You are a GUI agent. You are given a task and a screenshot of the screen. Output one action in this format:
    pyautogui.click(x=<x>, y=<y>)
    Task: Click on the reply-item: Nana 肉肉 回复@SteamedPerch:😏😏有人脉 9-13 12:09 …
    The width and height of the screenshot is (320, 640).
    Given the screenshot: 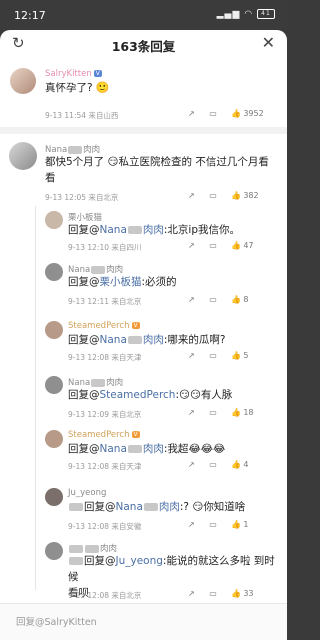 What is the action you would take?
    pyautogui.click(x=143, y=400)
    